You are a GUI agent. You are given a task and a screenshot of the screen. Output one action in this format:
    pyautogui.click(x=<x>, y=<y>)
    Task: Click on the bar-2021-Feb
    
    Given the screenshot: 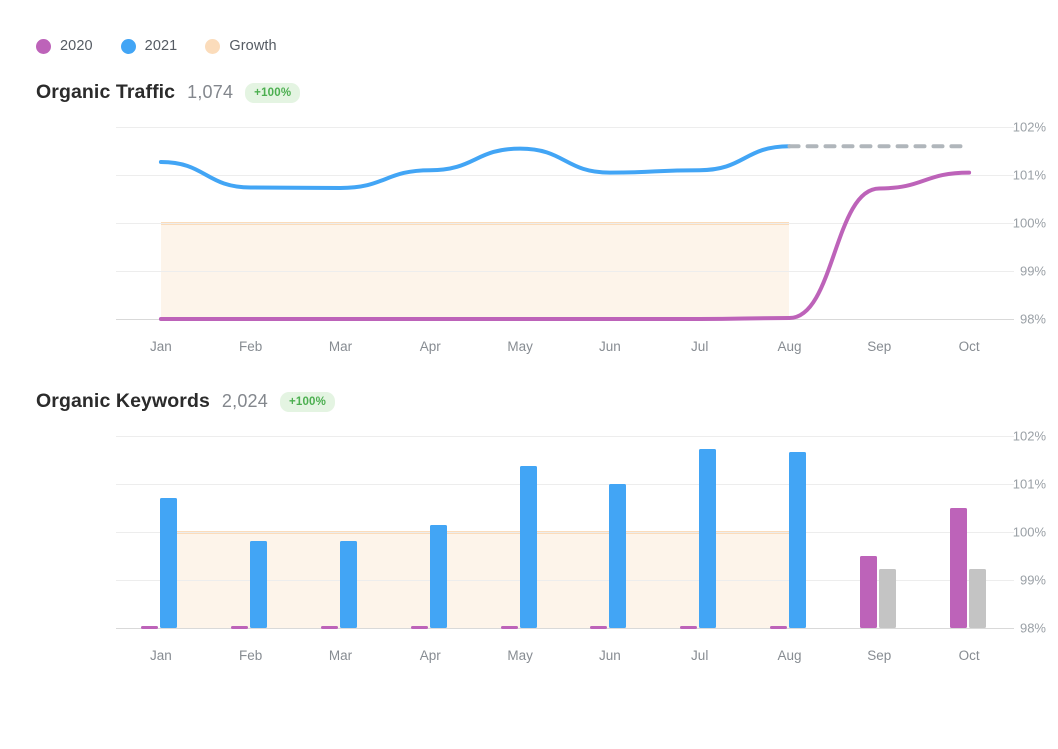 What is the action you would take?
    pyautogui.click(x=259, y=584)
    